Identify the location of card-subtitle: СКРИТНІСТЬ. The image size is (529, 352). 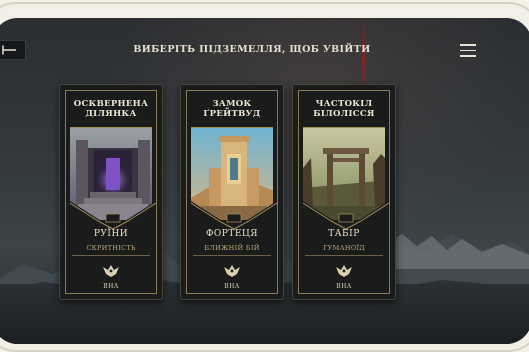
(111, 248).